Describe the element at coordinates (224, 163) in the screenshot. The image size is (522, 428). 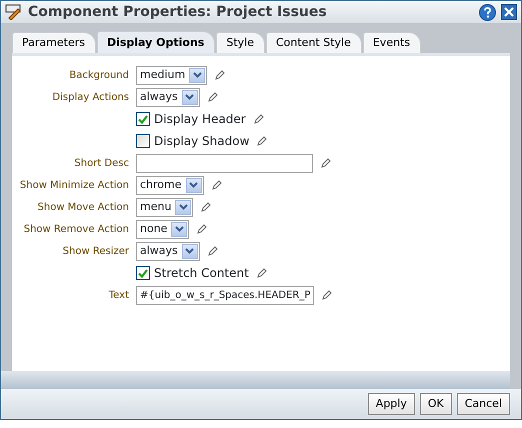
I see `text-field` at that location.